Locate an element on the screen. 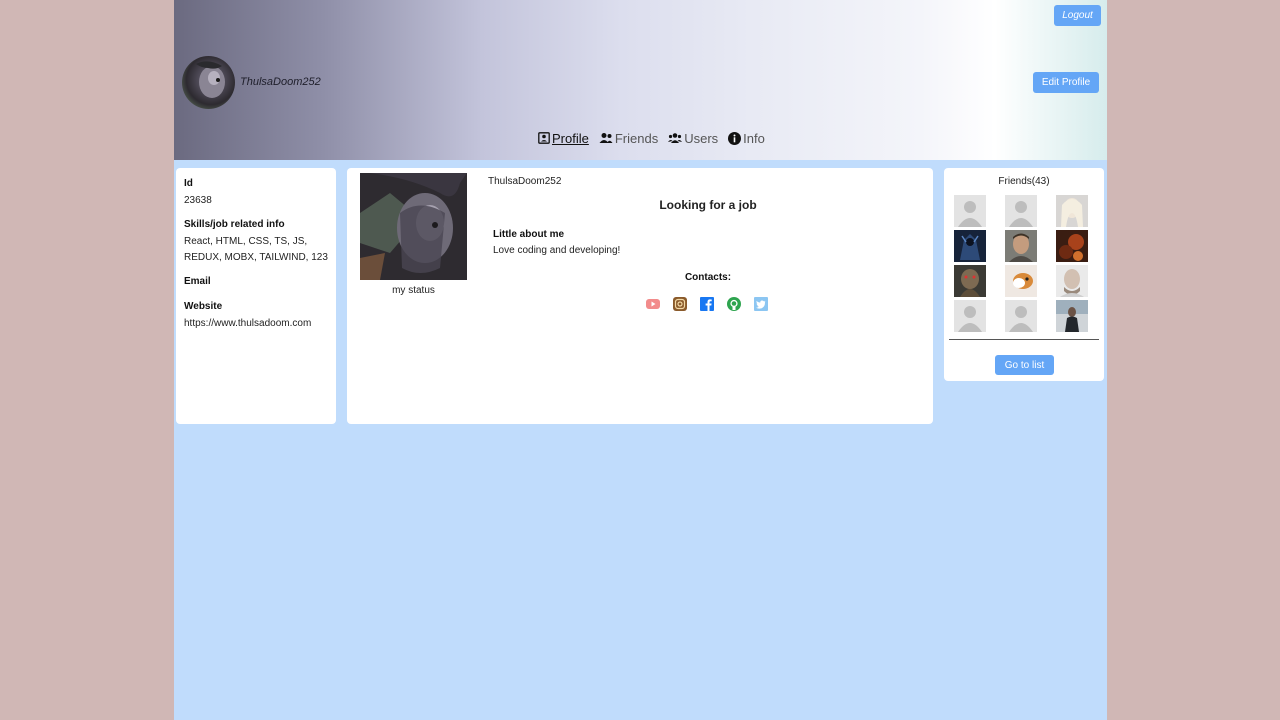 The width and height of the screenshot is (1280, 720). main-nav: Profile Friends Users Info is located at coordinates (651, 138).